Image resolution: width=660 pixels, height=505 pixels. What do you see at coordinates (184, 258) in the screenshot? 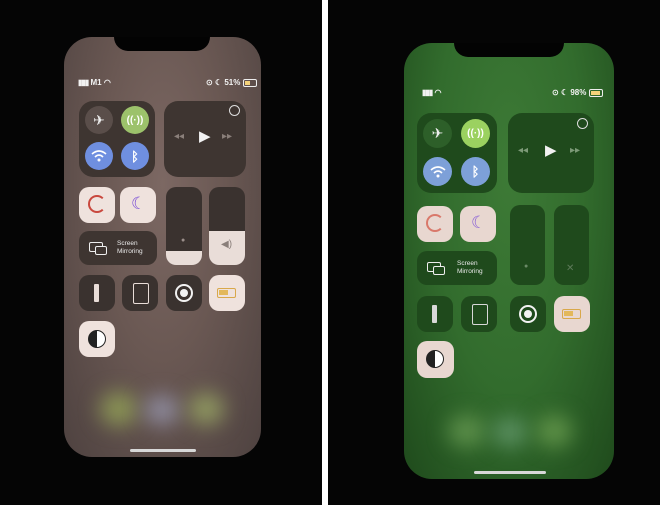
I see `brightness-level` at bounding box center [184, 258].